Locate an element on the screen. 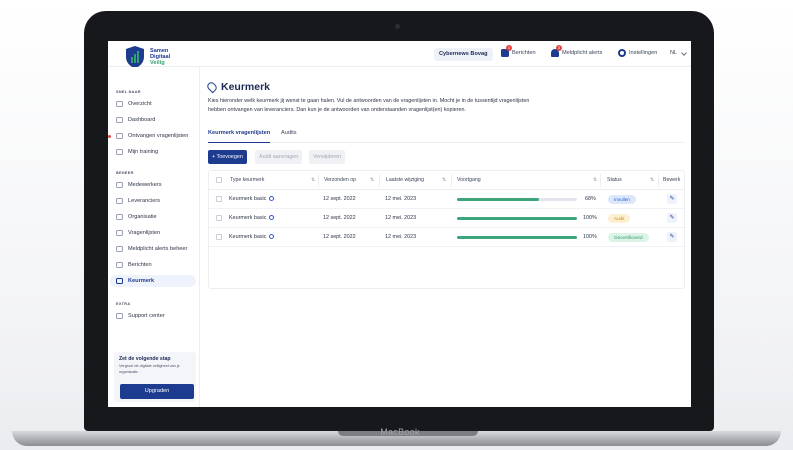 This screenshot has height=450, width=793. settings-button: Instellingen is located at coordinates (637, 53).